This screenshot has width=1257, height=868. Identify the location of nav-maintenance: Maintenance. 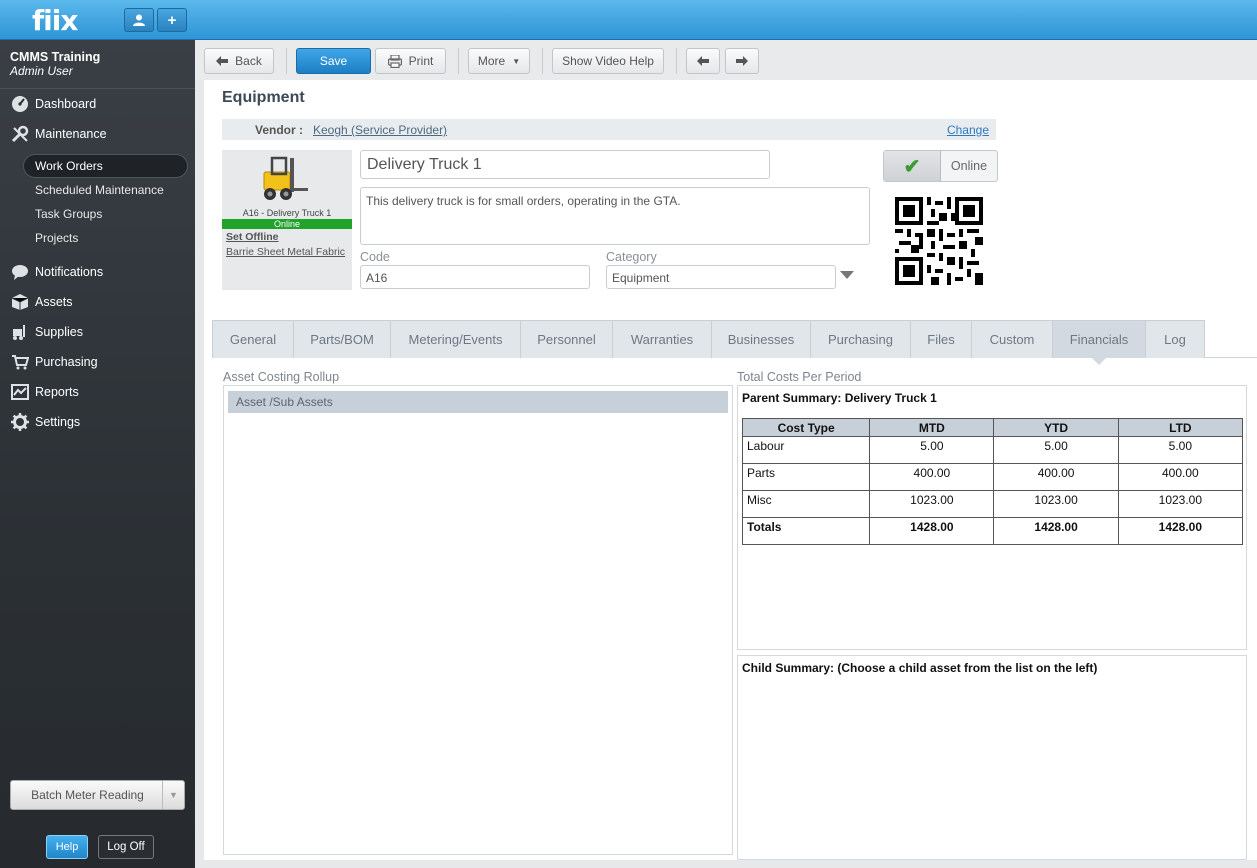
(58, 133).